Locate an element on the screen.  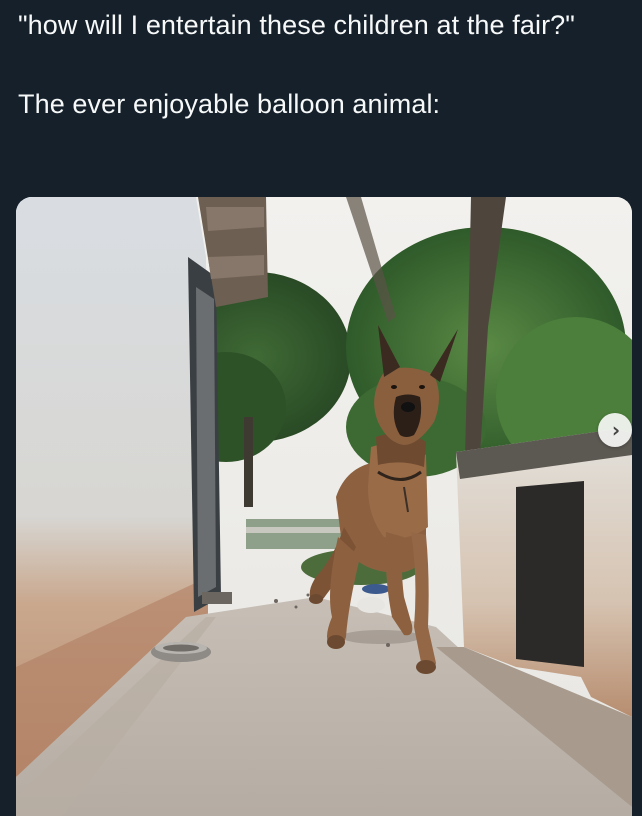
chevron-right-icon: › is located at coordinates (616, 430).